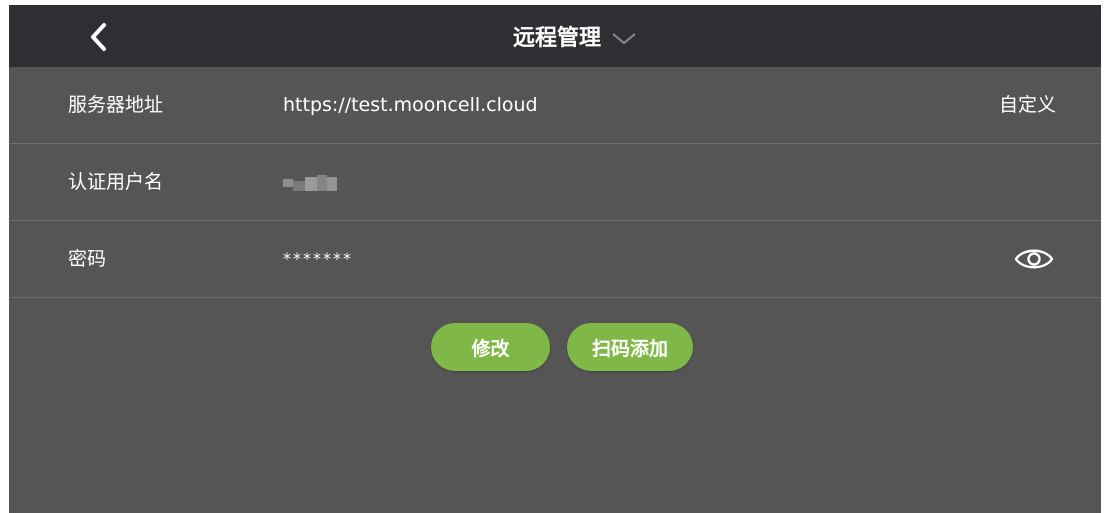 The image size is (1110, 513). I want to click on modify-button: 修改, so click(490, 347).